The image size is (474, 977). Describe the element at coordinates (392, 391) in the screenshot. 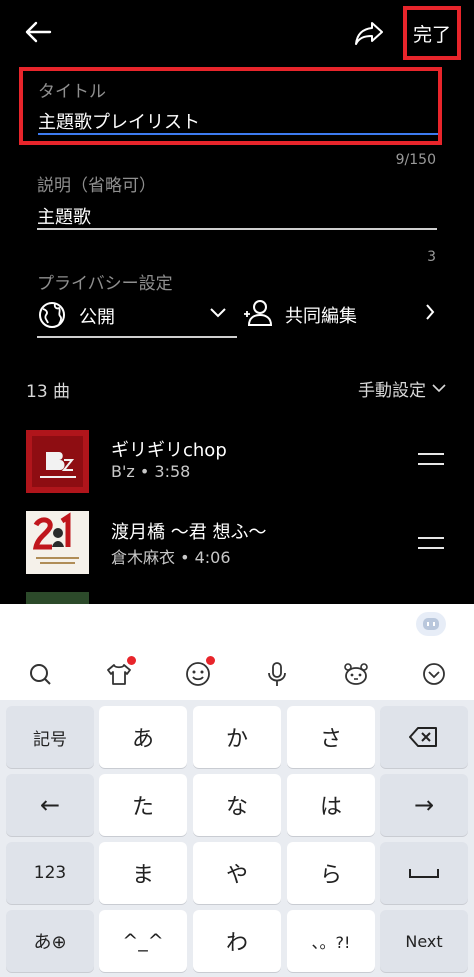

I see `sort-label: 手動設定` at that location.